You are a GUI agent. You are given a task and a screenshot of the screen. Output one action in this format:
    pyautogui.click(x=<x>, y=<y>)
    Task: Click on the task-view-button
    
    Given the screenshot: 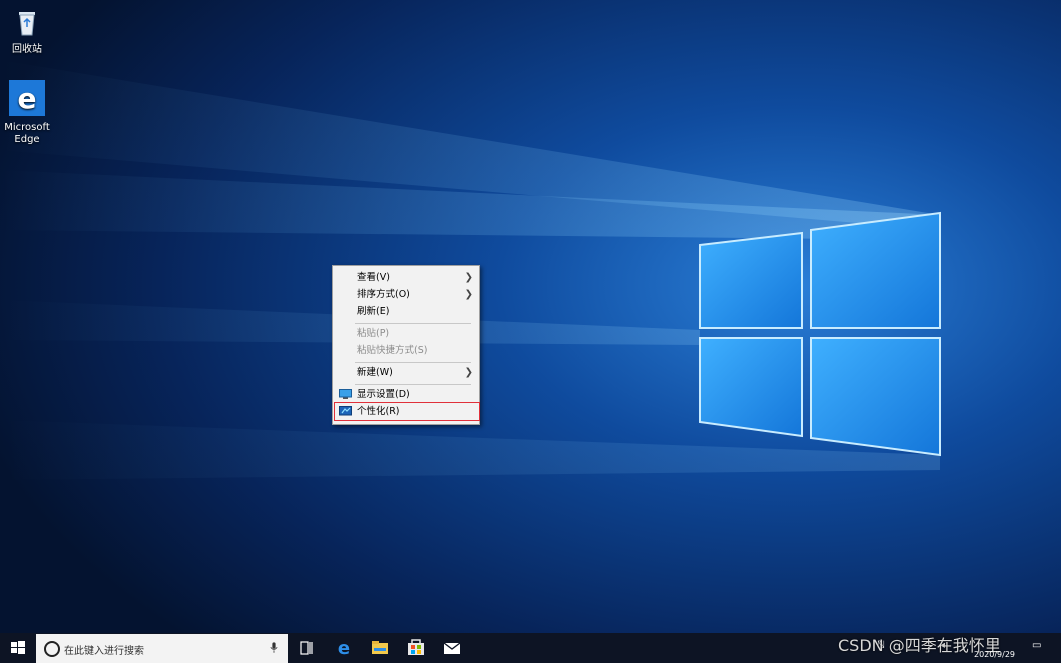 What is the action you would take?
    pyautogui.click(x=307, y=648)
    